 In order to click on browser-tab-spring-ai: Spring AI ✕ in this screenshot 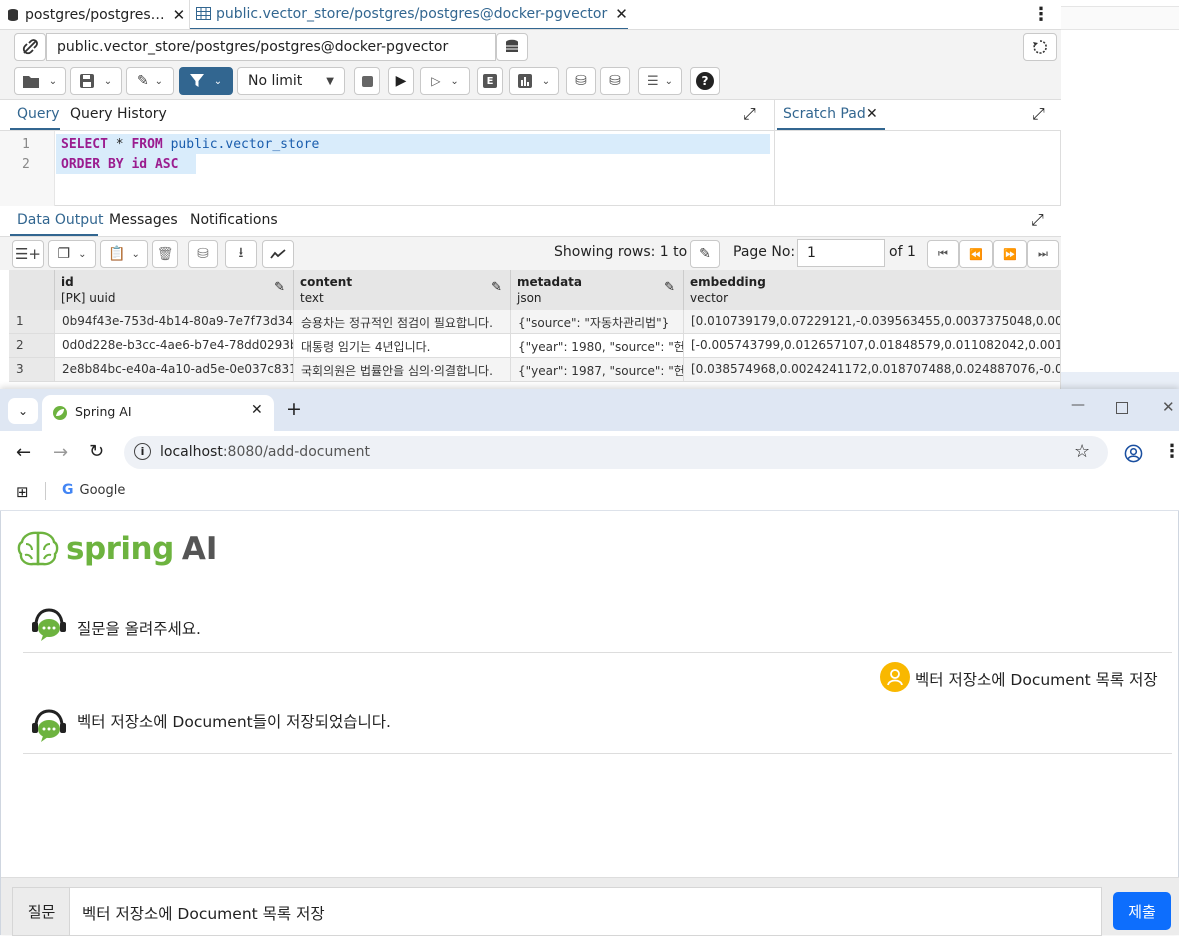, I will do `click(158, 413)`.